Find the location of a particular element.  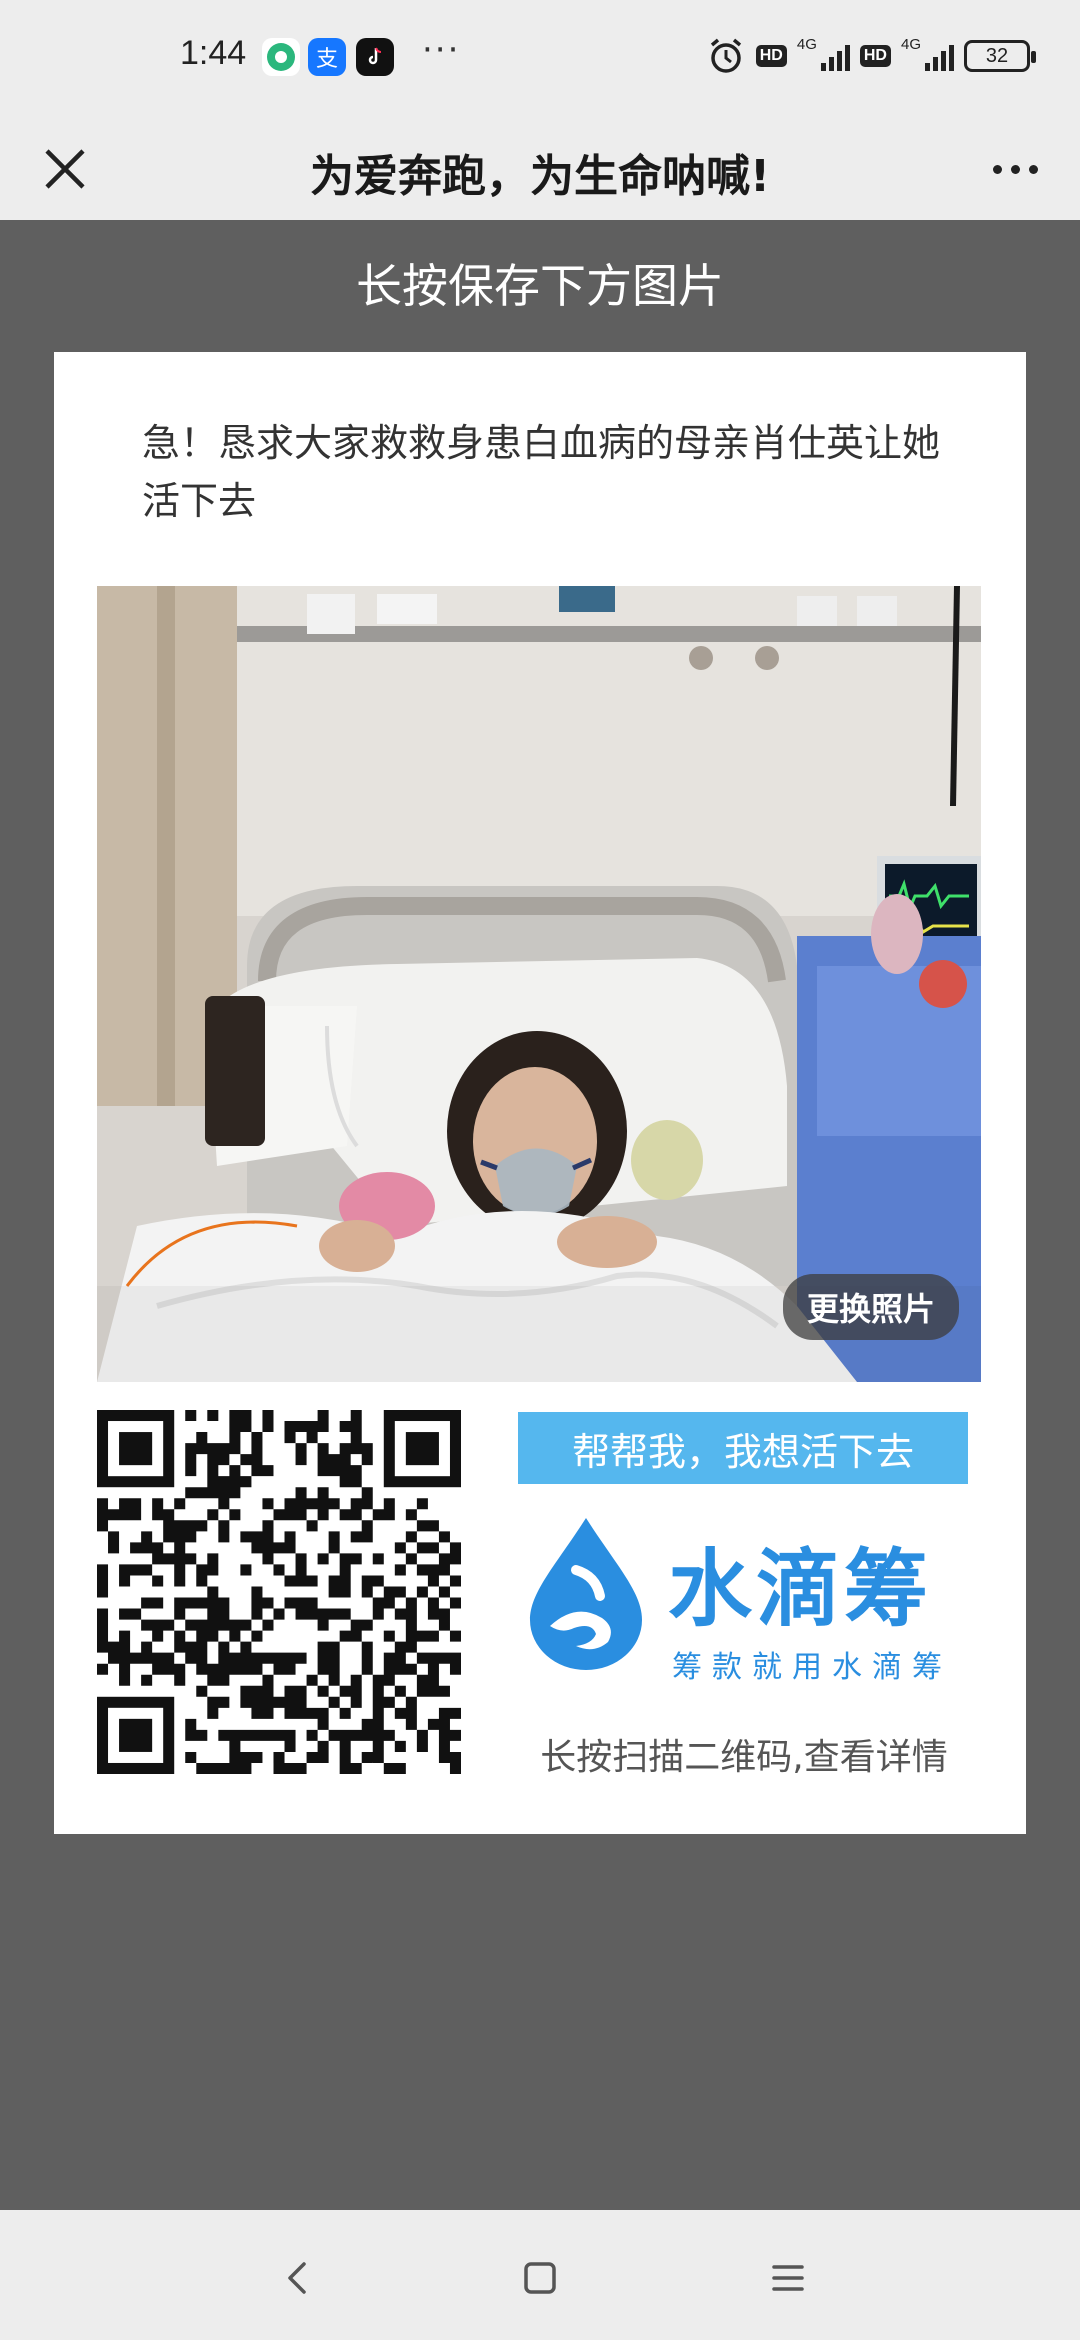

network-type-2: 4G is located at coordinates (910, 44).